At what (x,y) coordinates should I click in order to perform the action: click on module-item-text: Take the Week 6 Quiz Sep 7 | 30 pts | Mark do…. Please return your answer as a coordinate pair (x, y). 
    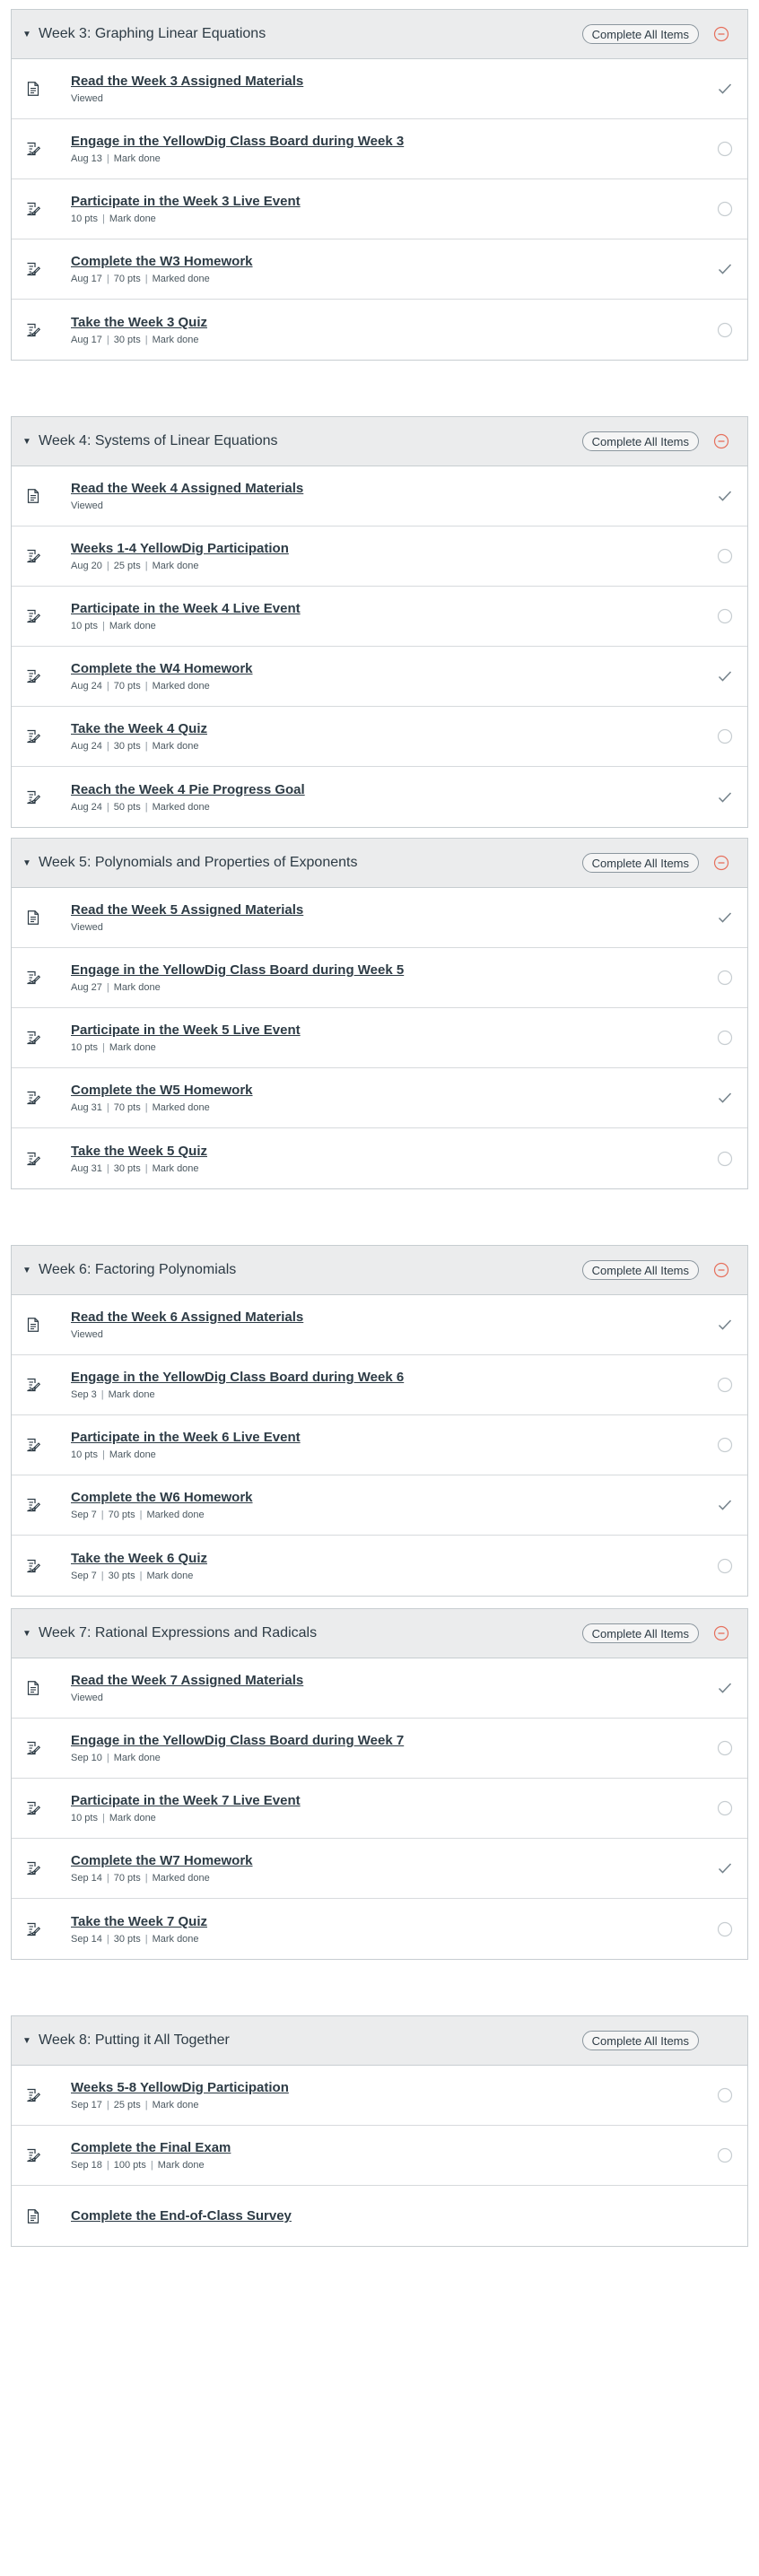
    Looking at the image, I should click on (394, 1566).